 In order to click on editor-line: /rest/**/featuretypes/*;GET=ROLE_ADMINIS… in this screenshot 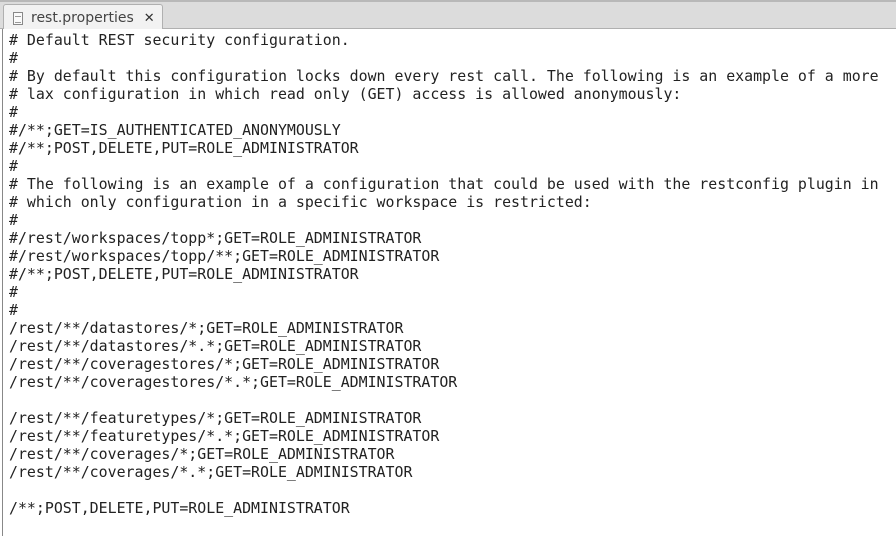, I will do `click(215, 418)`.